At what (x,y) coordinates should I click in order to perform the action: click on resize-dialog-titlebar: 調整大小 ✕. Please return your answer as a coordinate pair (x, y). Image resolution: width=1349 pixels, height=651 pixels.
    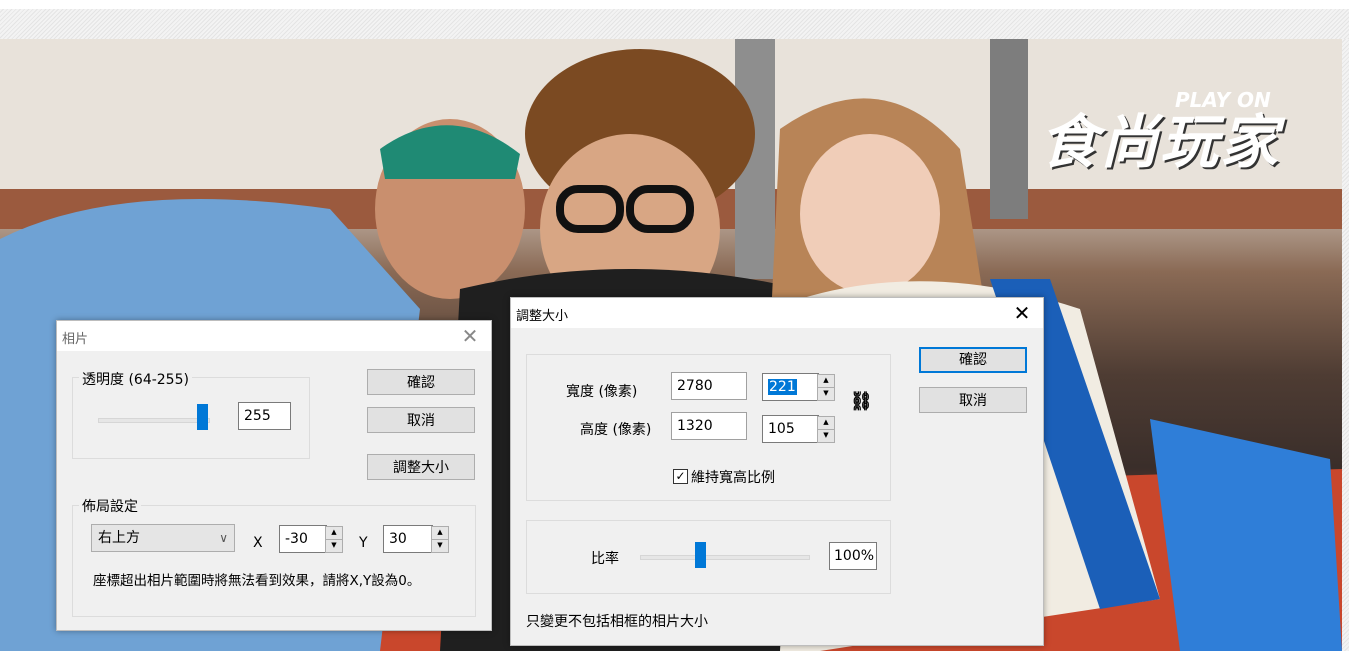
    Looking at the image, I should click on (777, 313).